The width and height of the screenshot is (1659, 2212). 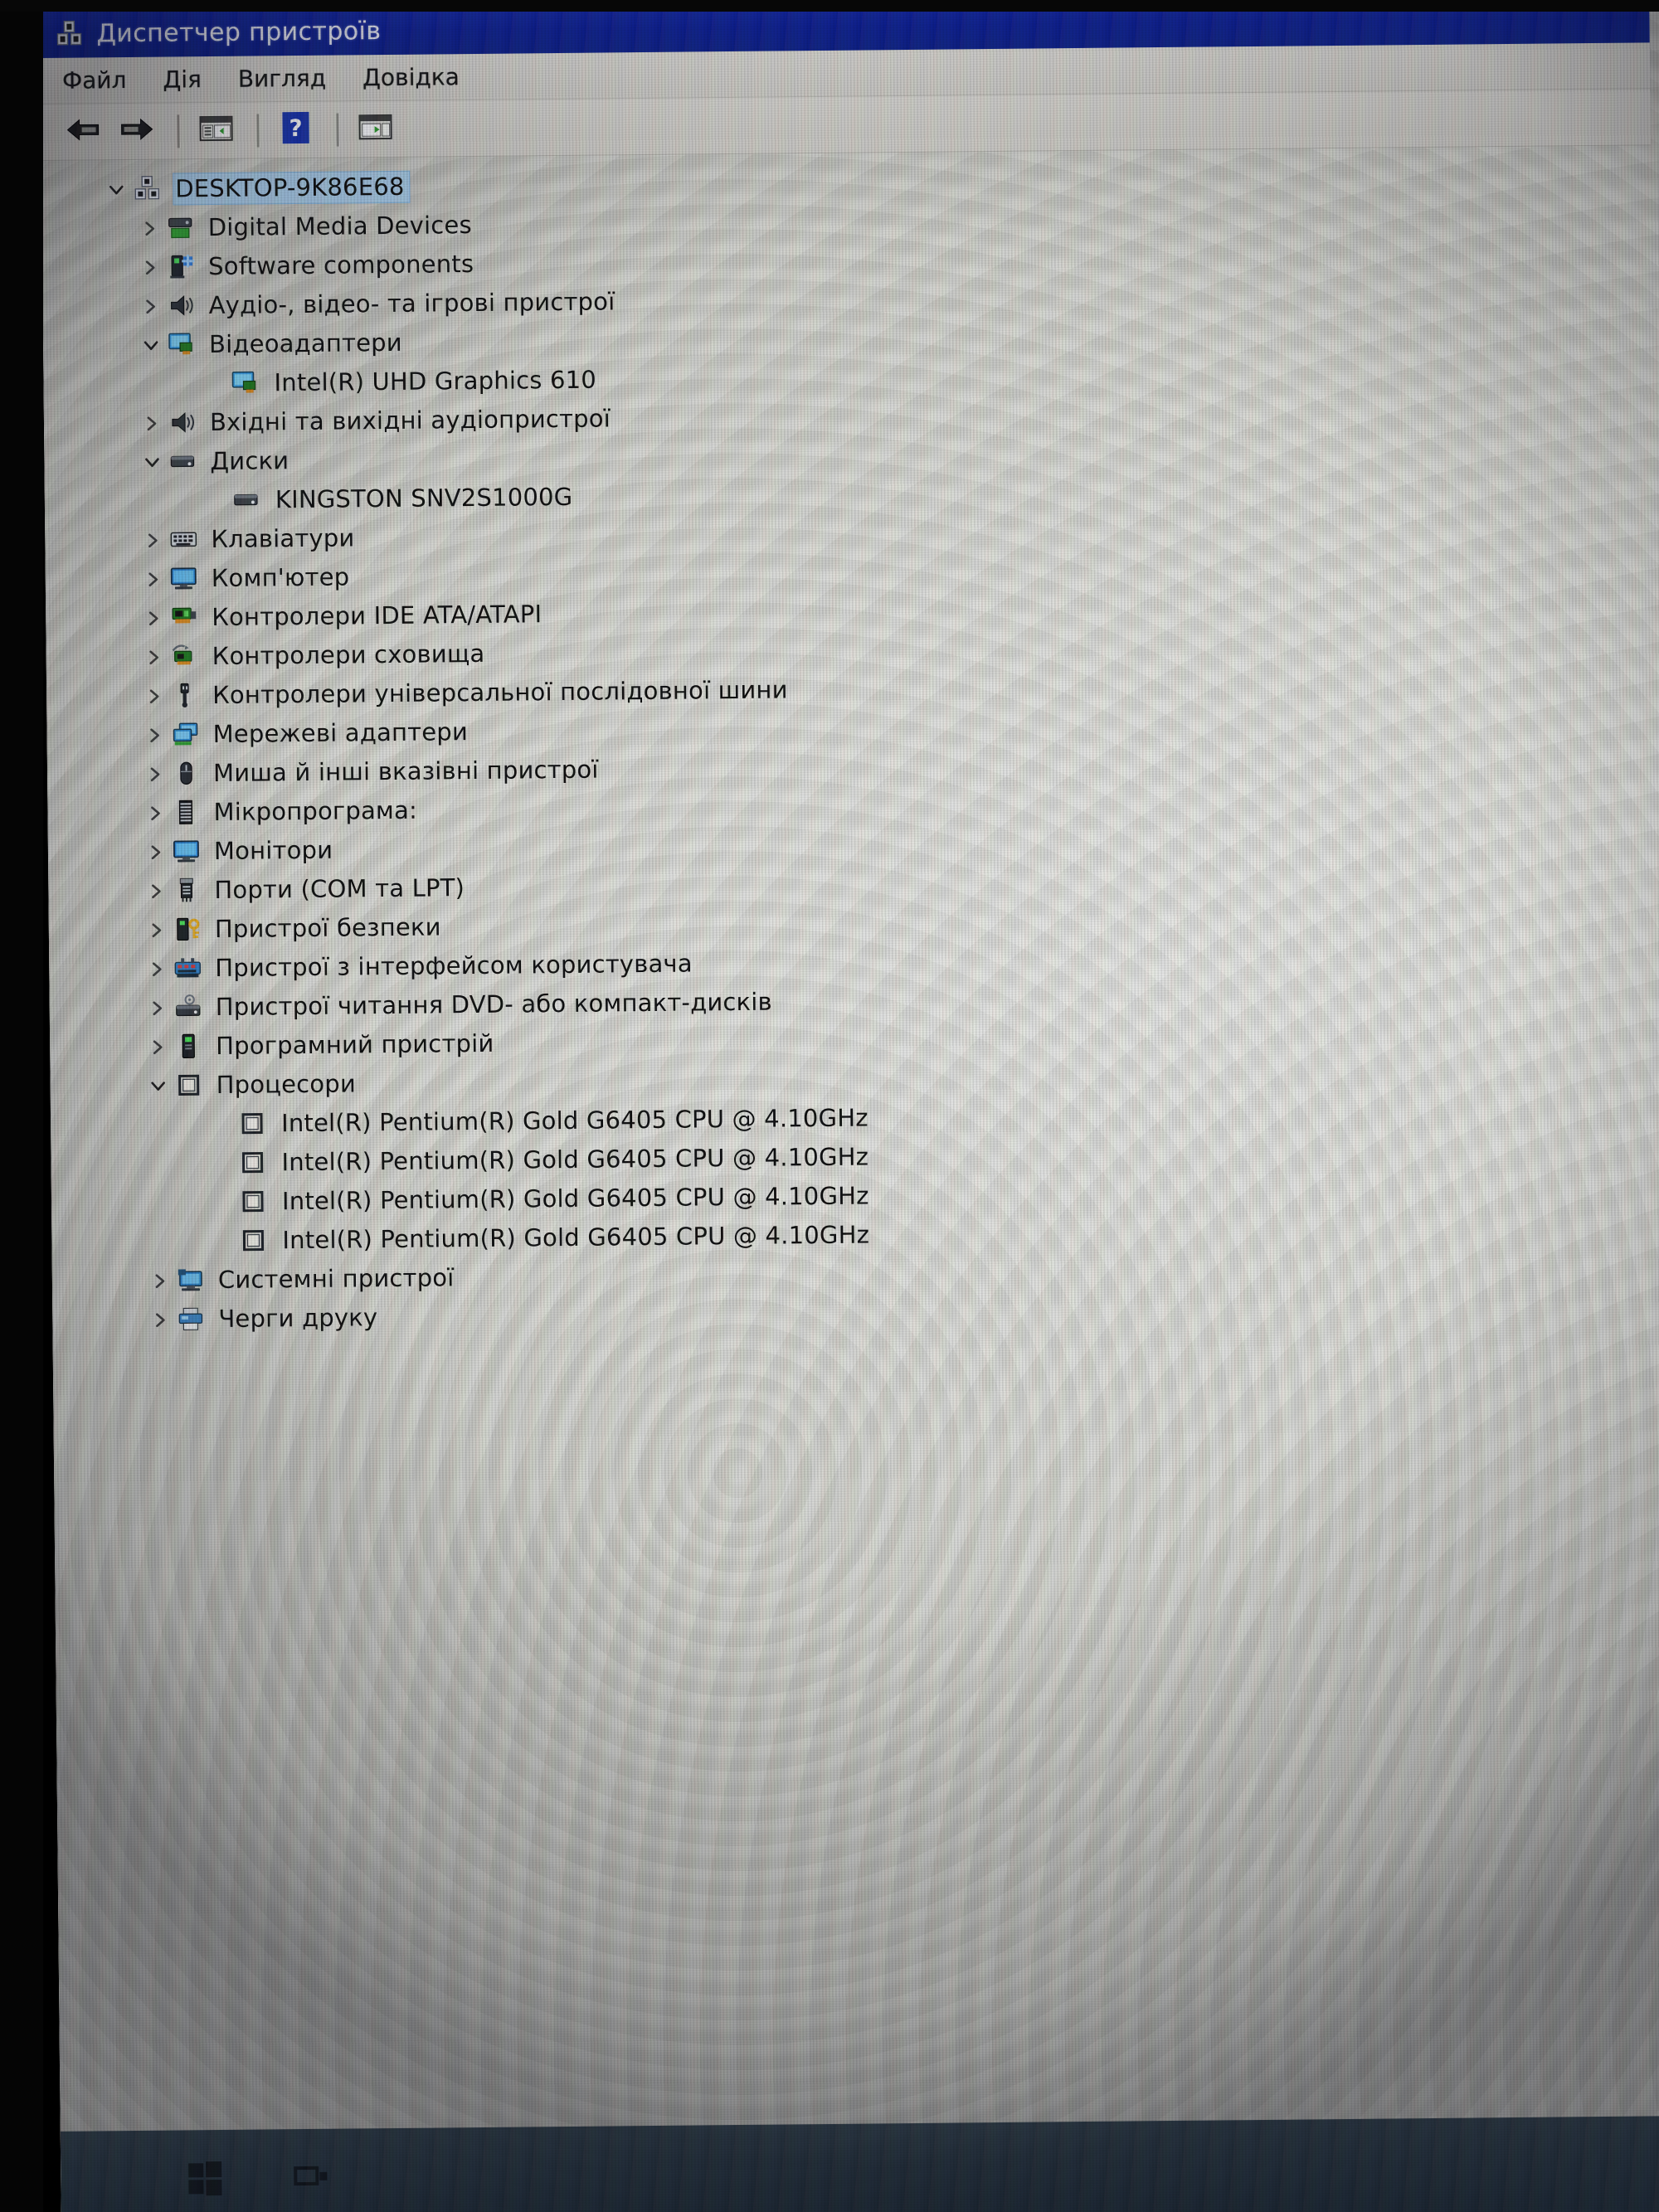 I want to click on tree-node-label: Digital Media Devices, so click(x=339, y=227).